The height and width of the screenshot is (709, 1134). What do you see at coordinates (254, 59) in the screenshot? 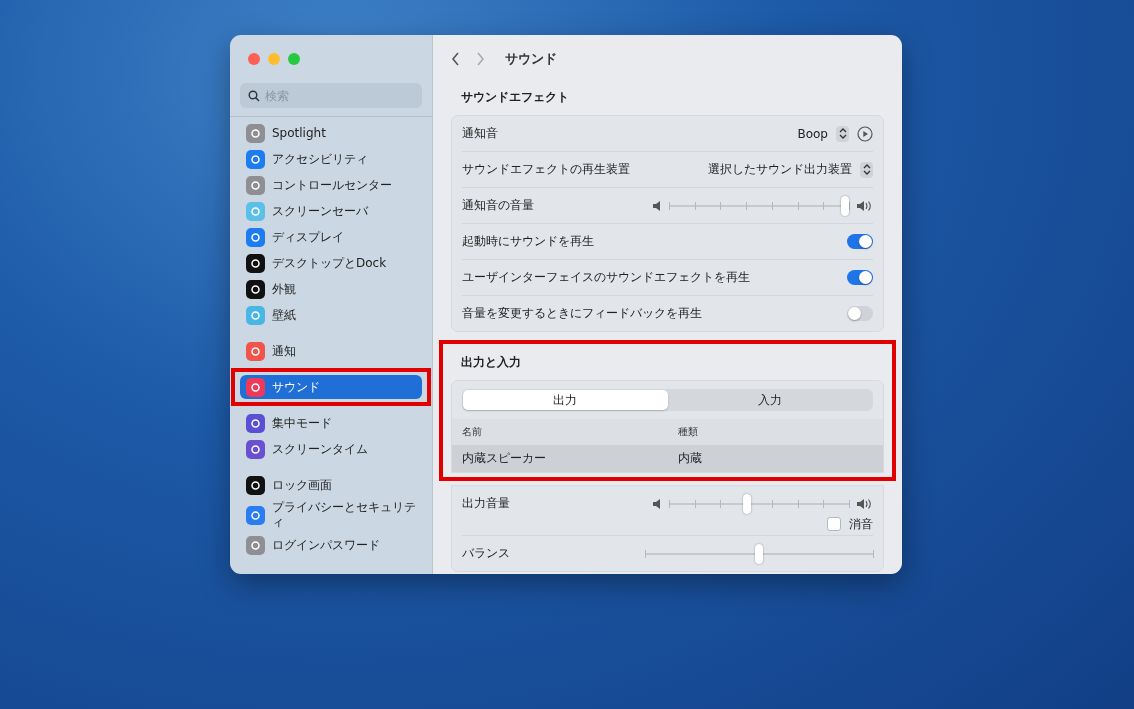
I see `close-button` at bounding box center [254, 59].